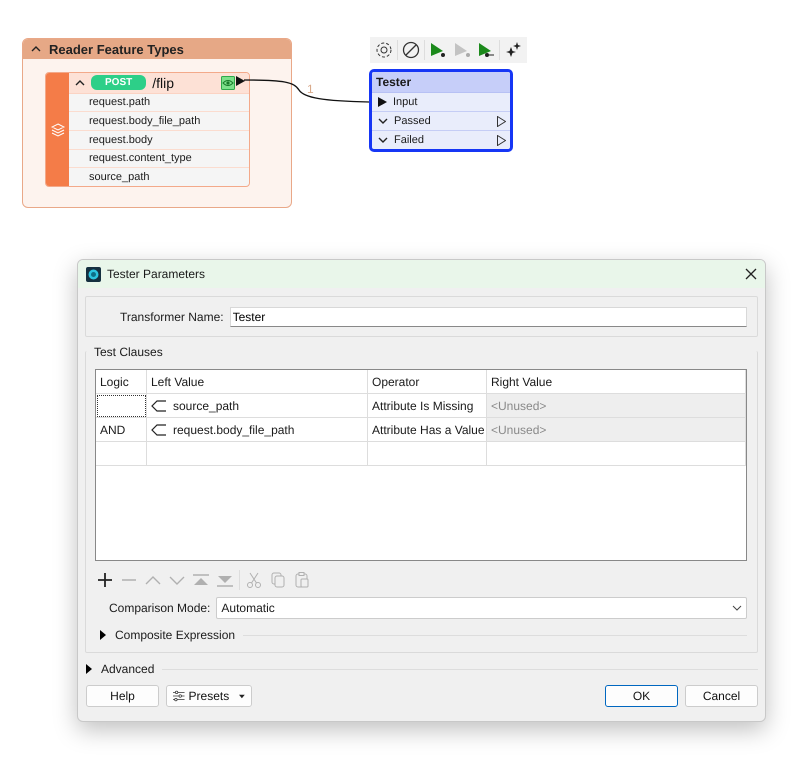 This screenshot has width=812, height=768. What do you see at coordinates (382, 102) in the screenshot?
I see `input-port-icon` at bounding box center [382, 102].